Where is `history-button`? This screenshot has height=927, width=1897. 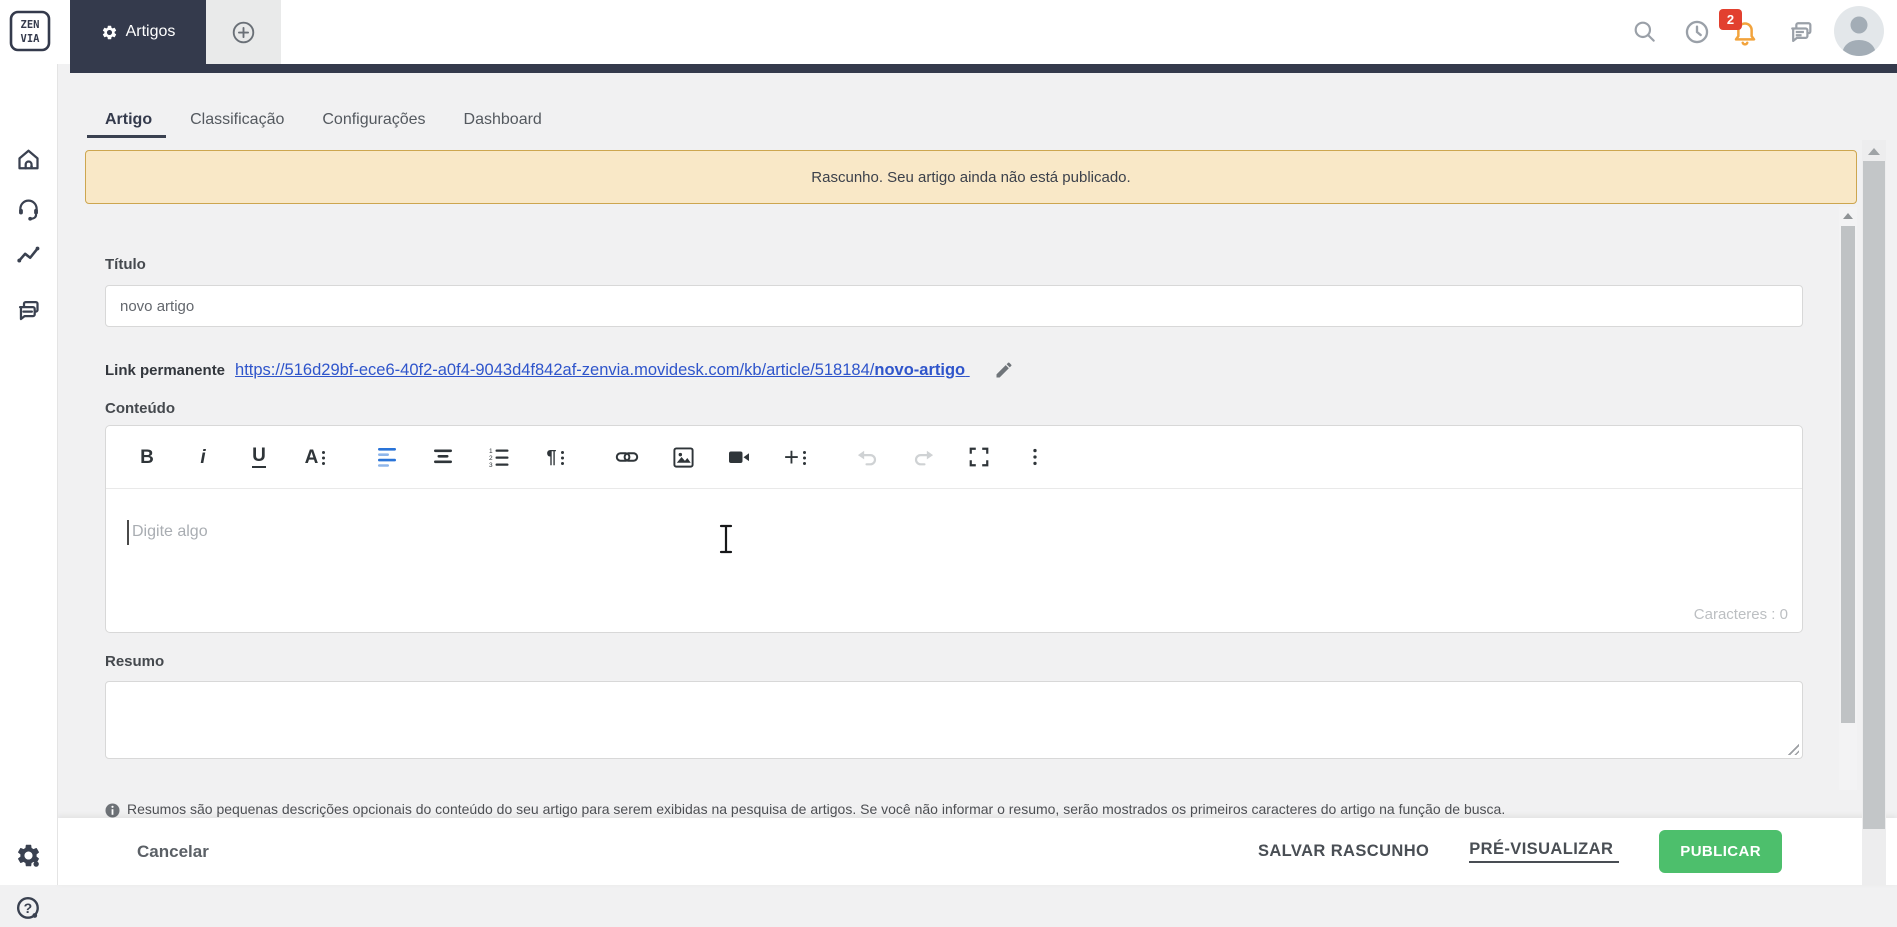 history-button is located at coordinates (1697, 32).